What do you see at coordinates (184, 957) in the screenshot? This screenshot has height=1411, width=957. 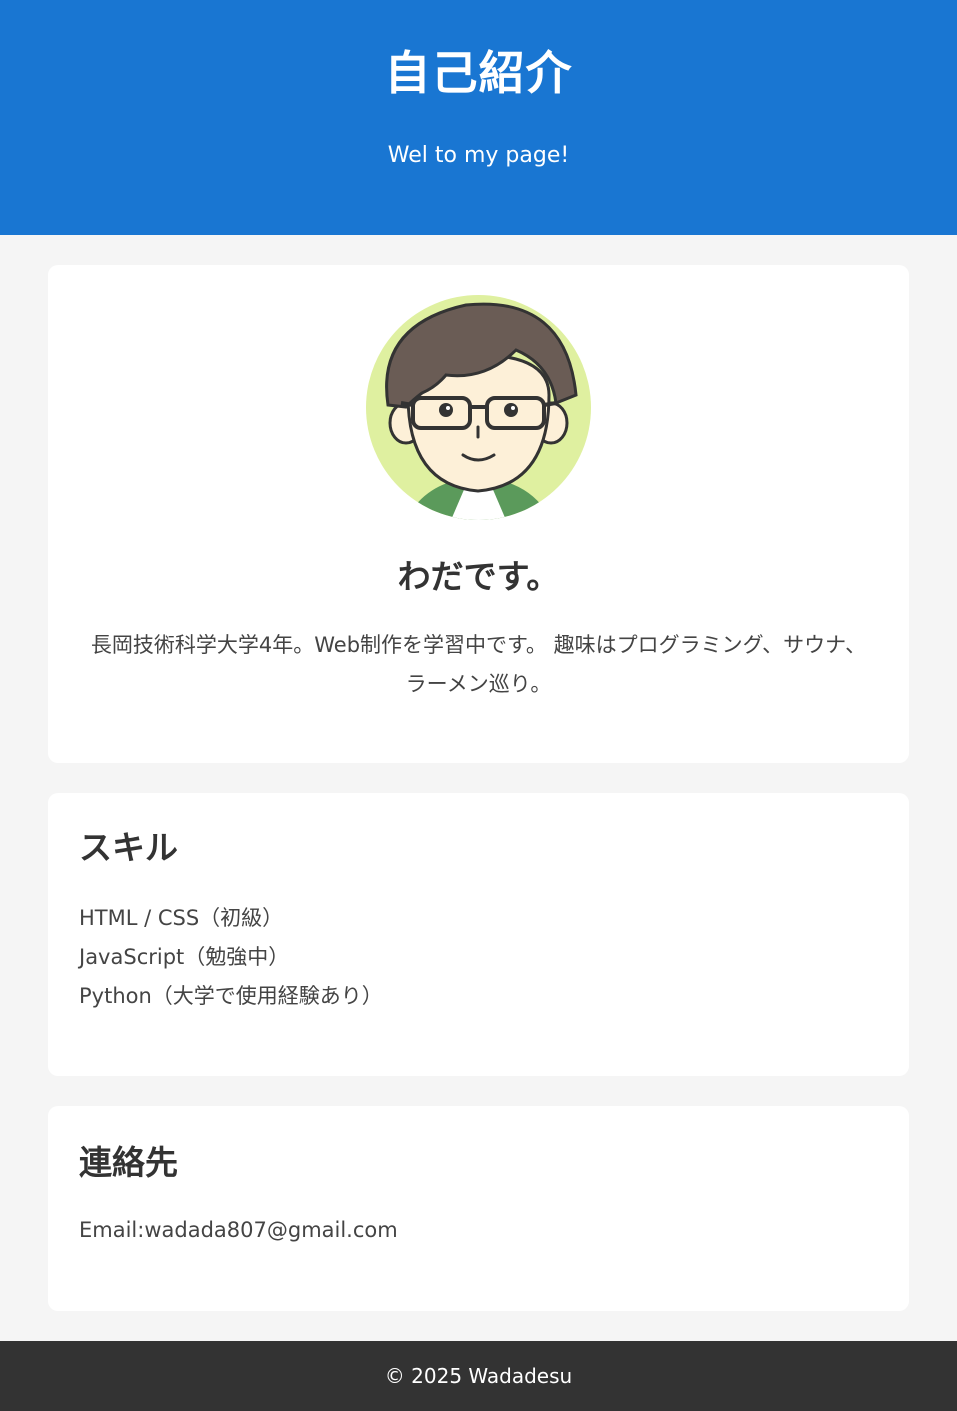 I see `skill-item: JavaScript（勉強中）` at bounding box center [184, 957].